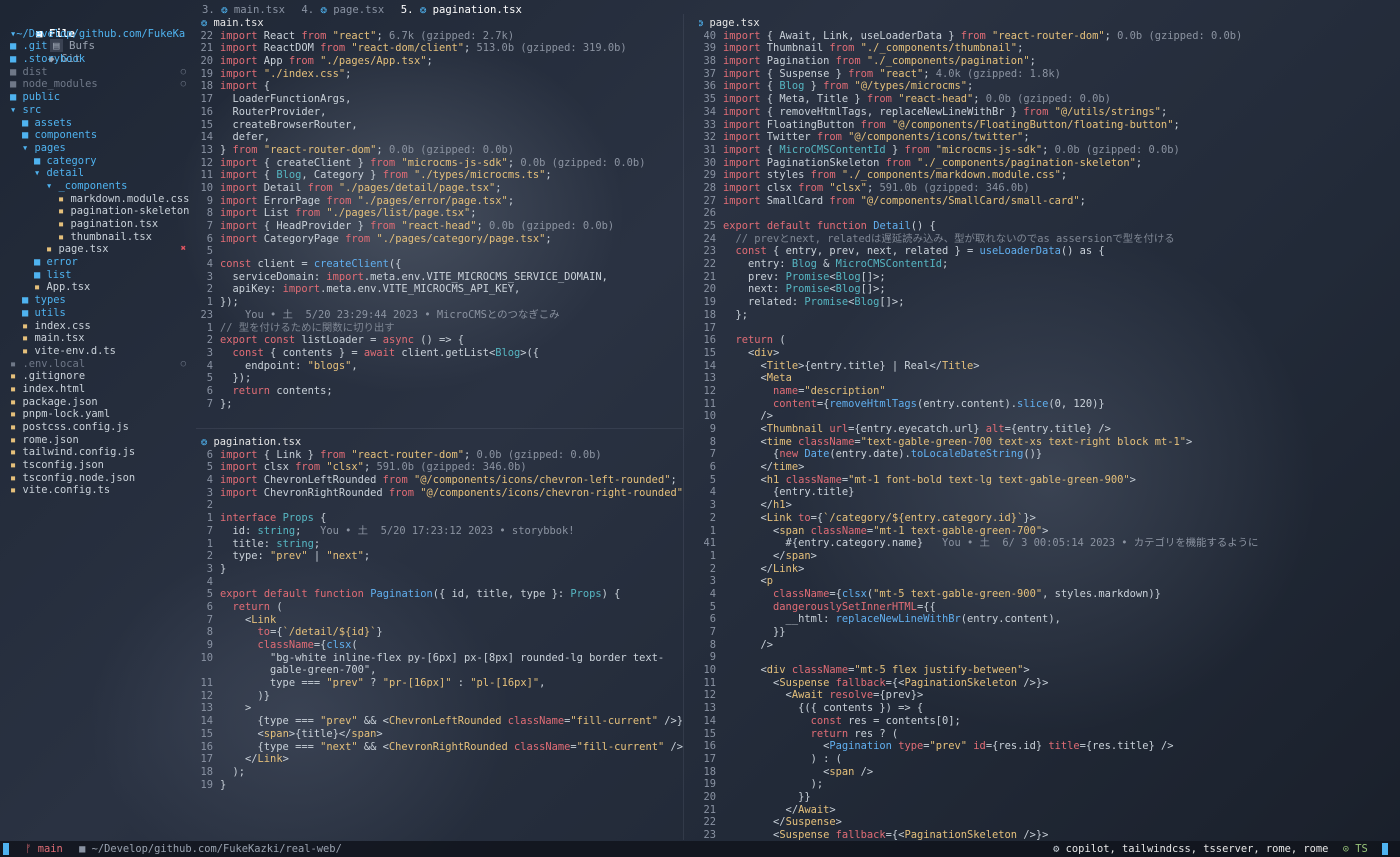  Describe the element at coordinates (100, 414) in the screenshot. I see `tree-item: ▪ pnpm-lock.yaml` at that location.